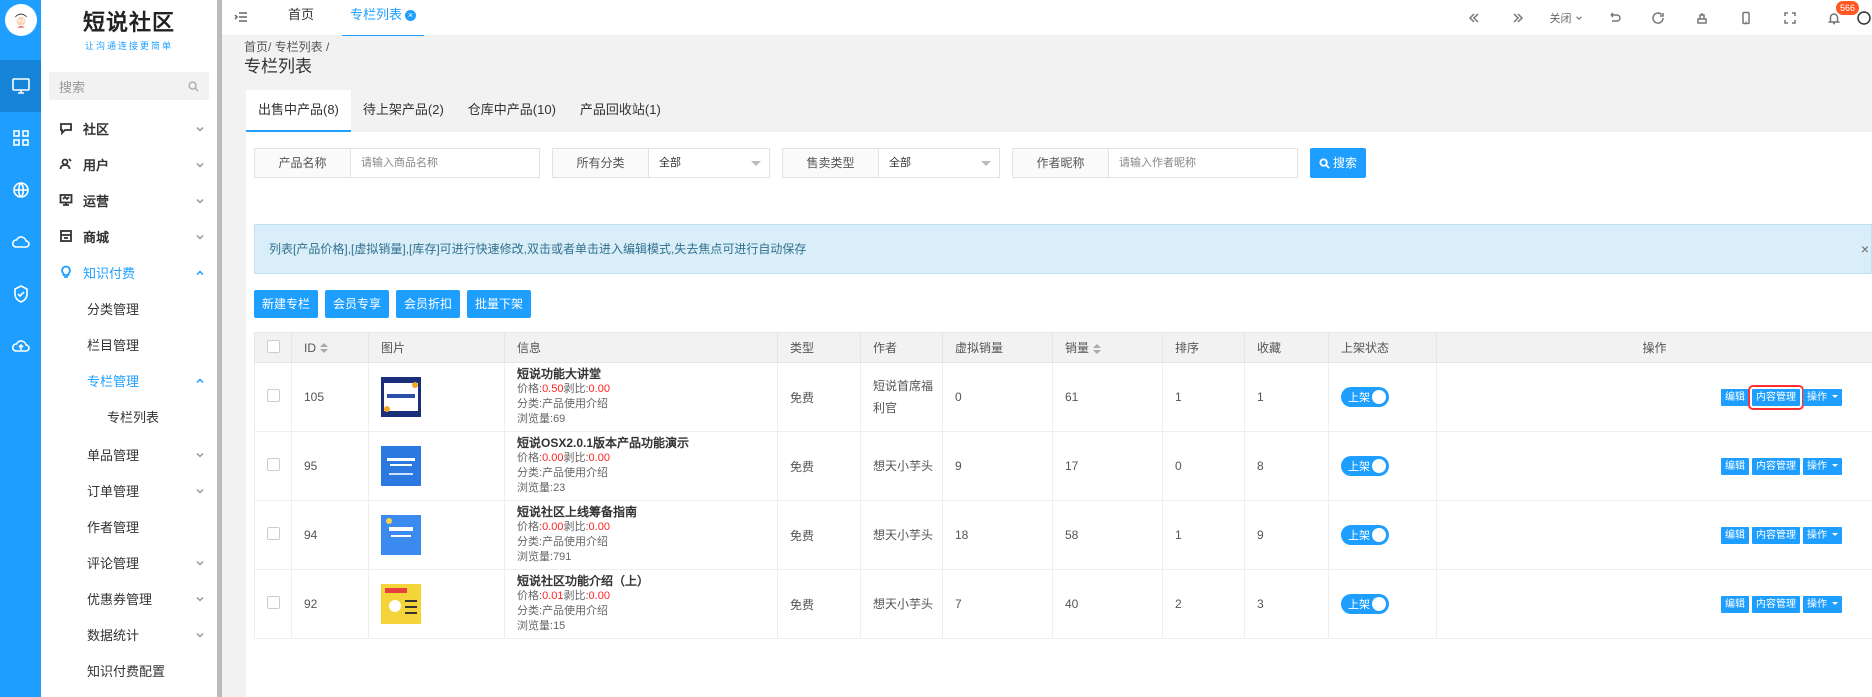  What do you see at coordinates (109, 273) in the screenshot?
I see `sidebar-item-label: 知识付费` at bounding box center [109, 273].